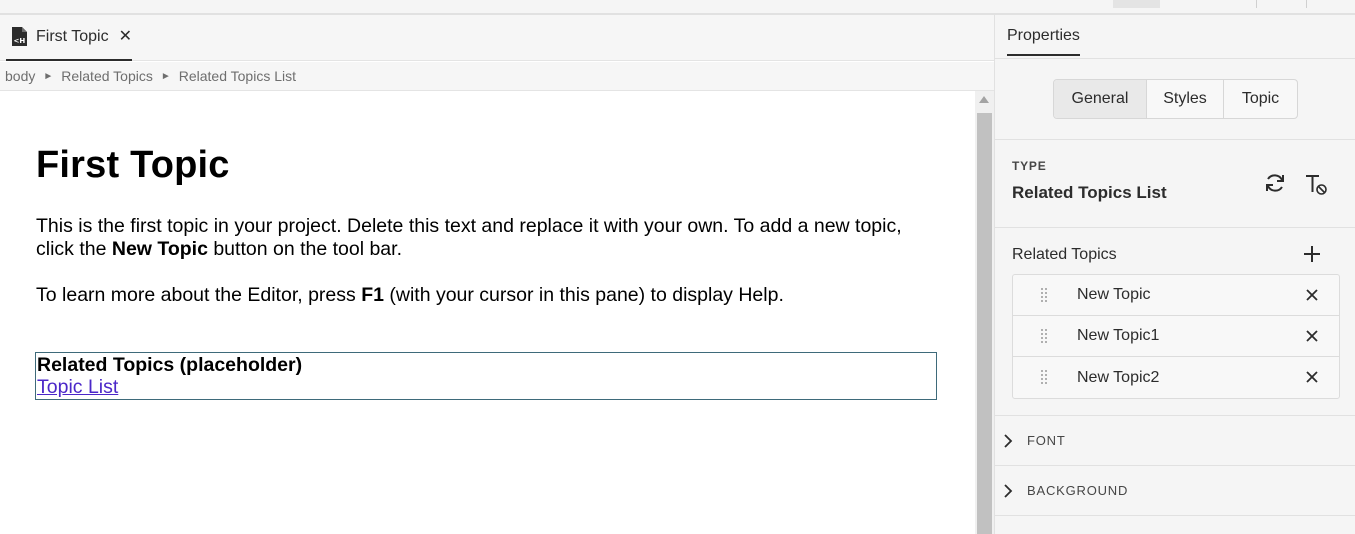  I want to click on tab-styles: Styles, so click(1185, 99).